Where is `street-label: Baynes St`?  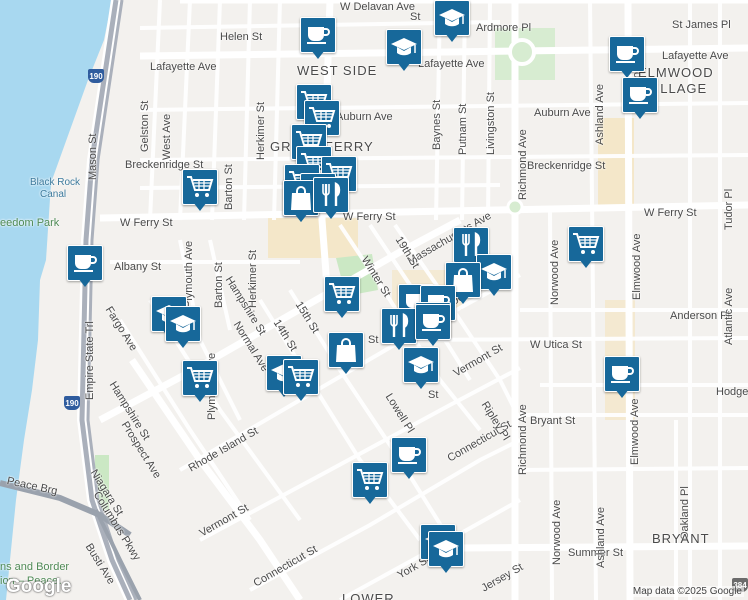 street-label: Baynes St is located at coordinates (437, 124).